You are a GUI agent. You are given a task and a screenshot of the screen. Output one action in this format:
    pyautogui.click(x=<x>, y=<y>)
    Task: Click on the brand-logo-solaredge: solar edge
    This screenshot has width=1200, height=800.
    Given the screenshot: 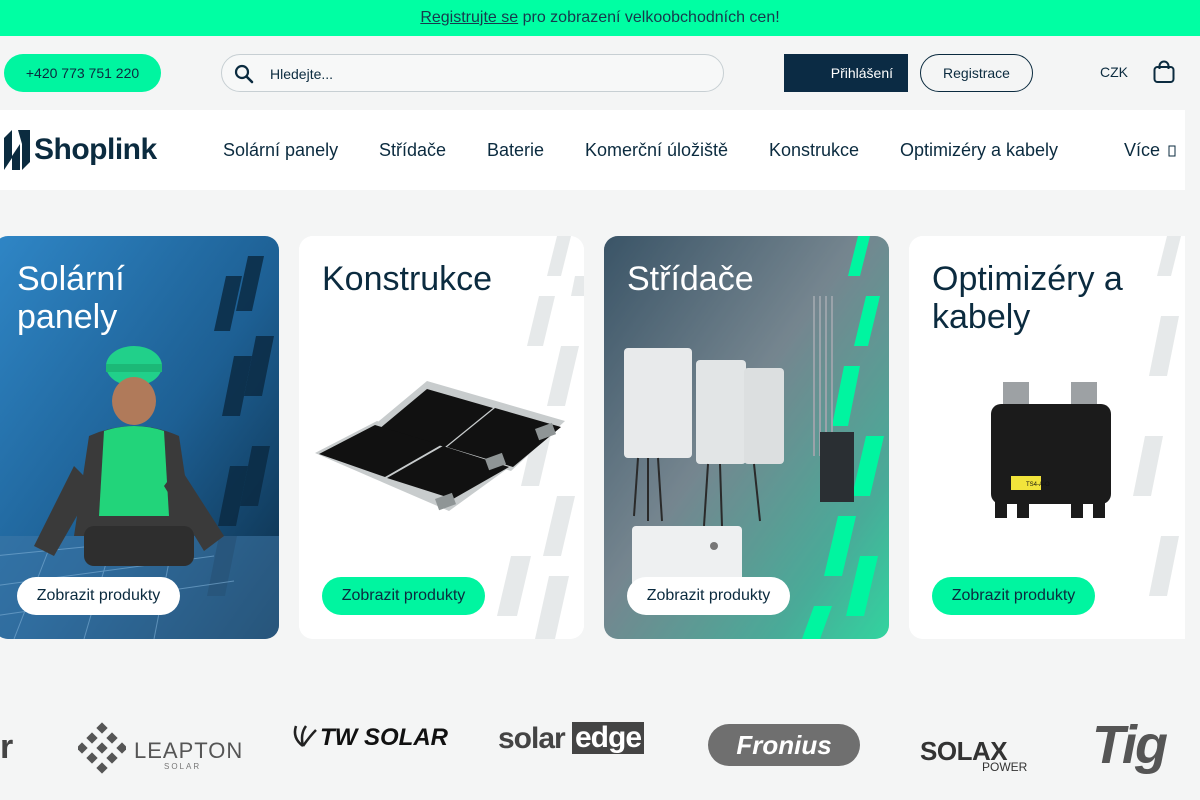 What is the action you would take?
    pyautogui.click(x=578, y=740)
    